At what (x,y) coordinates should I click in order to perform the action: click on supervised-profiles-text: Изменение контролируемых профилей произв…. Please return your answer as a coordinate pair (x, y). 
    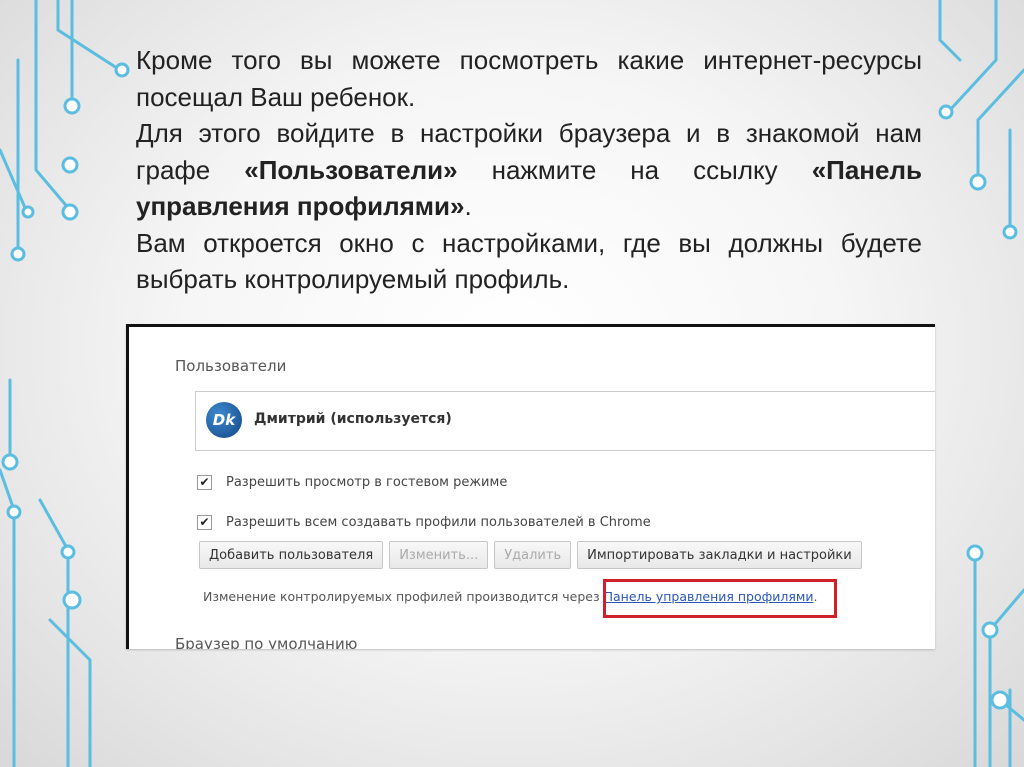
    Looking at the image, I should click on (403, 596).